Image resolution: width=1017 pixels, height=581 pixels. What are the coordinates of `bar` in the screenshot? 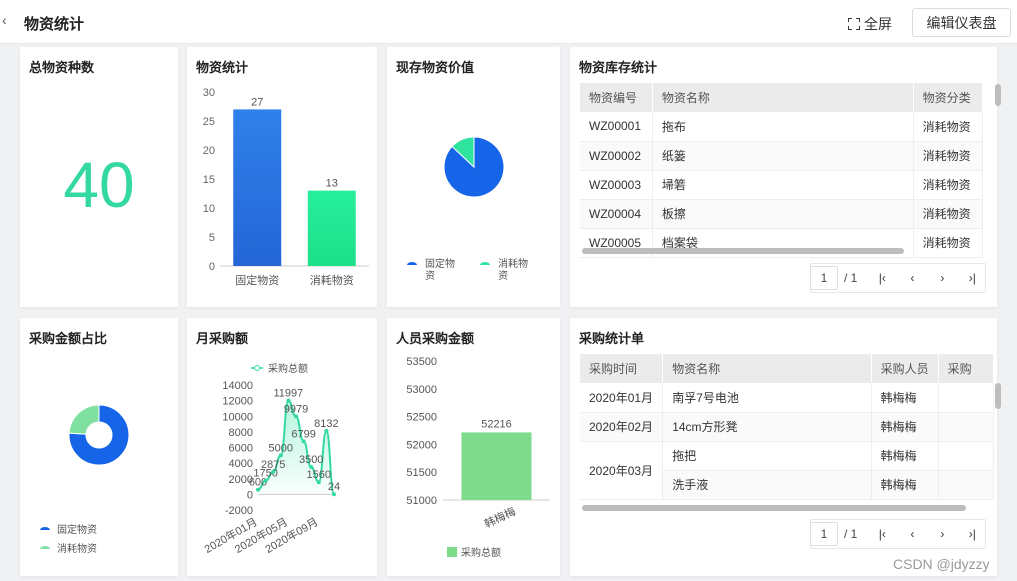 It's located at (496, 466).